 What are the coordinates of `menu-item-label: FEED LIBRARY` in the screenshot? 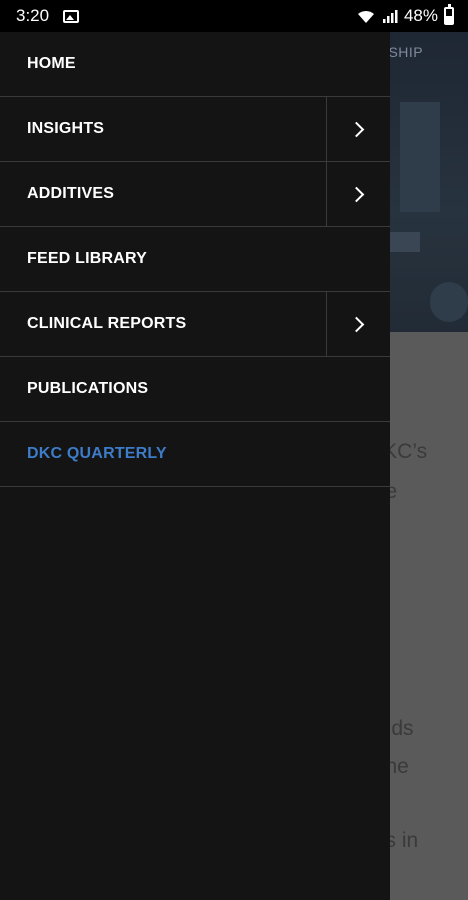 It's located at (87, 258).